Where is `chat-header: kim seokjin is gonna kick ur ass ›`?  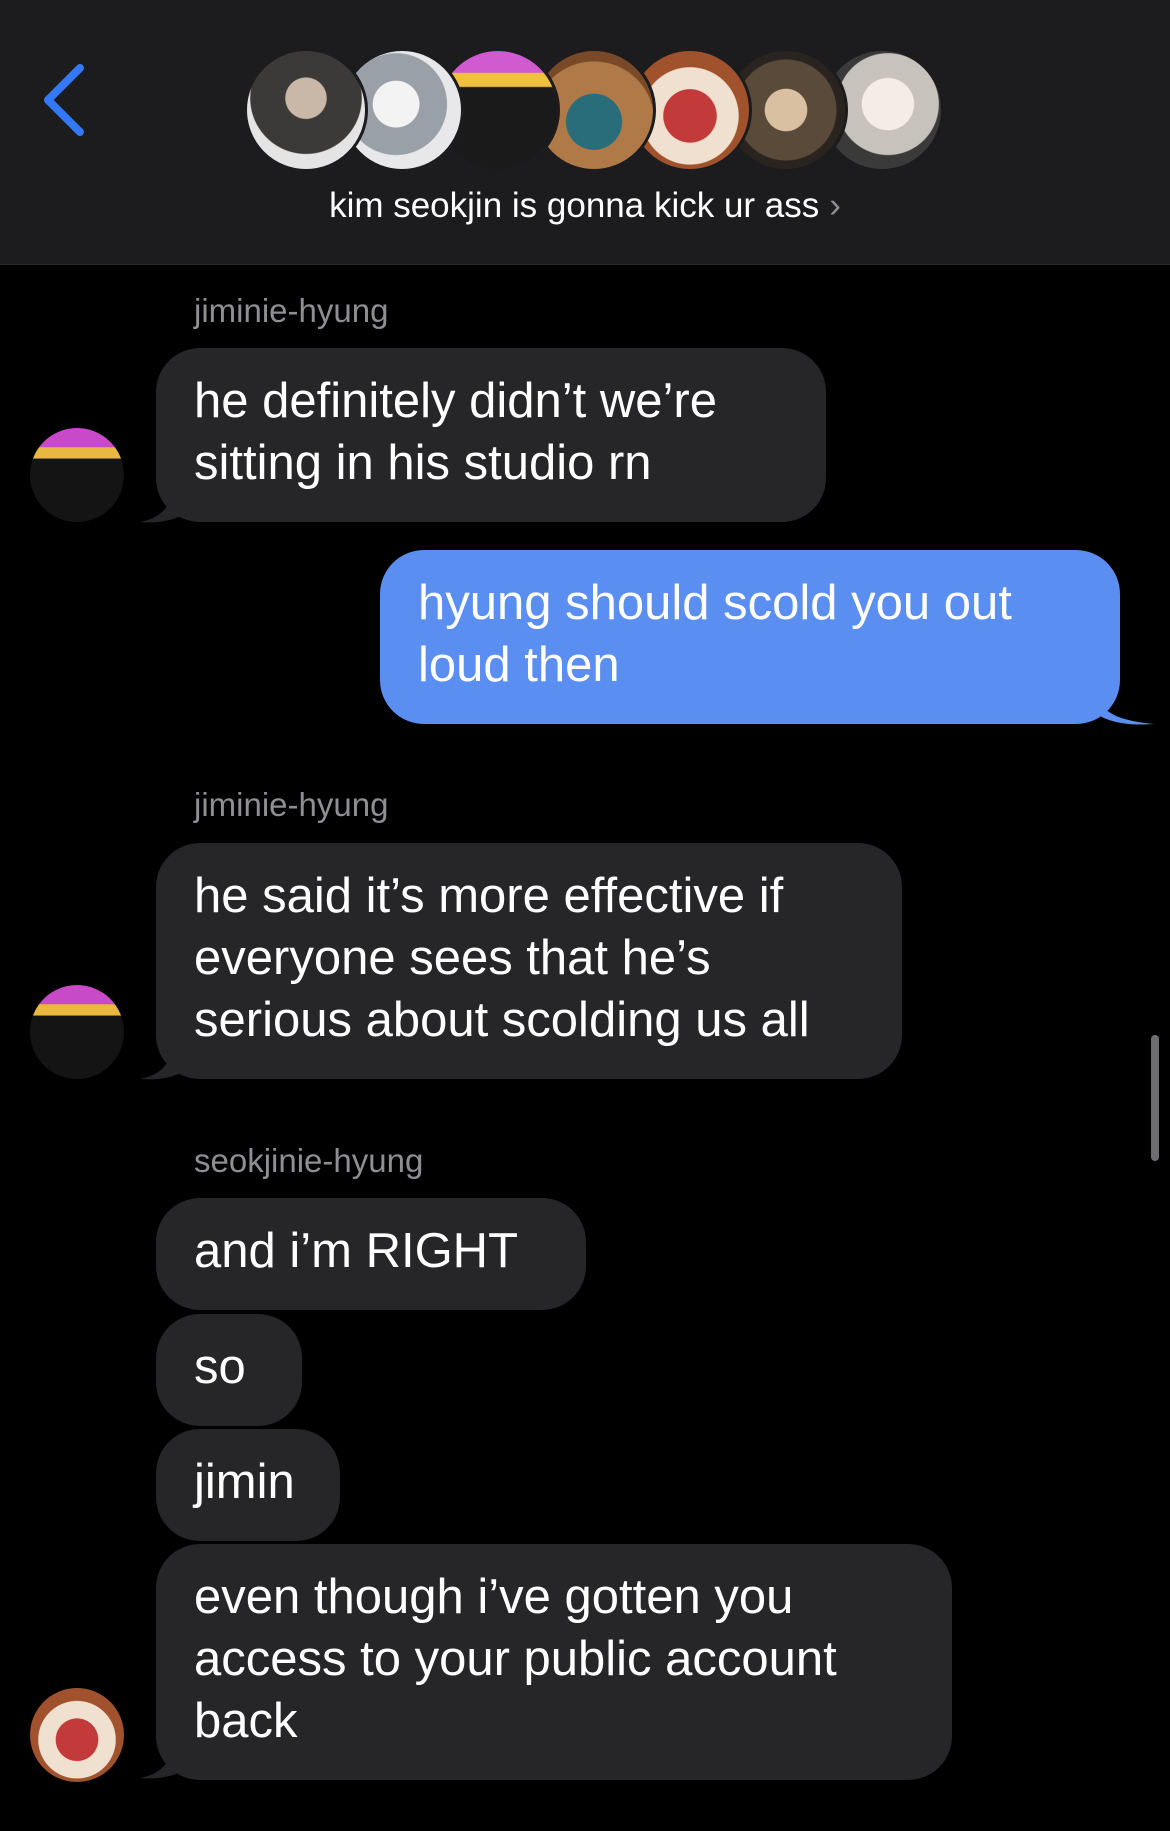 chat-header: kim seokjin is gonna kick ur ass › is located at coordinates (585, 132).